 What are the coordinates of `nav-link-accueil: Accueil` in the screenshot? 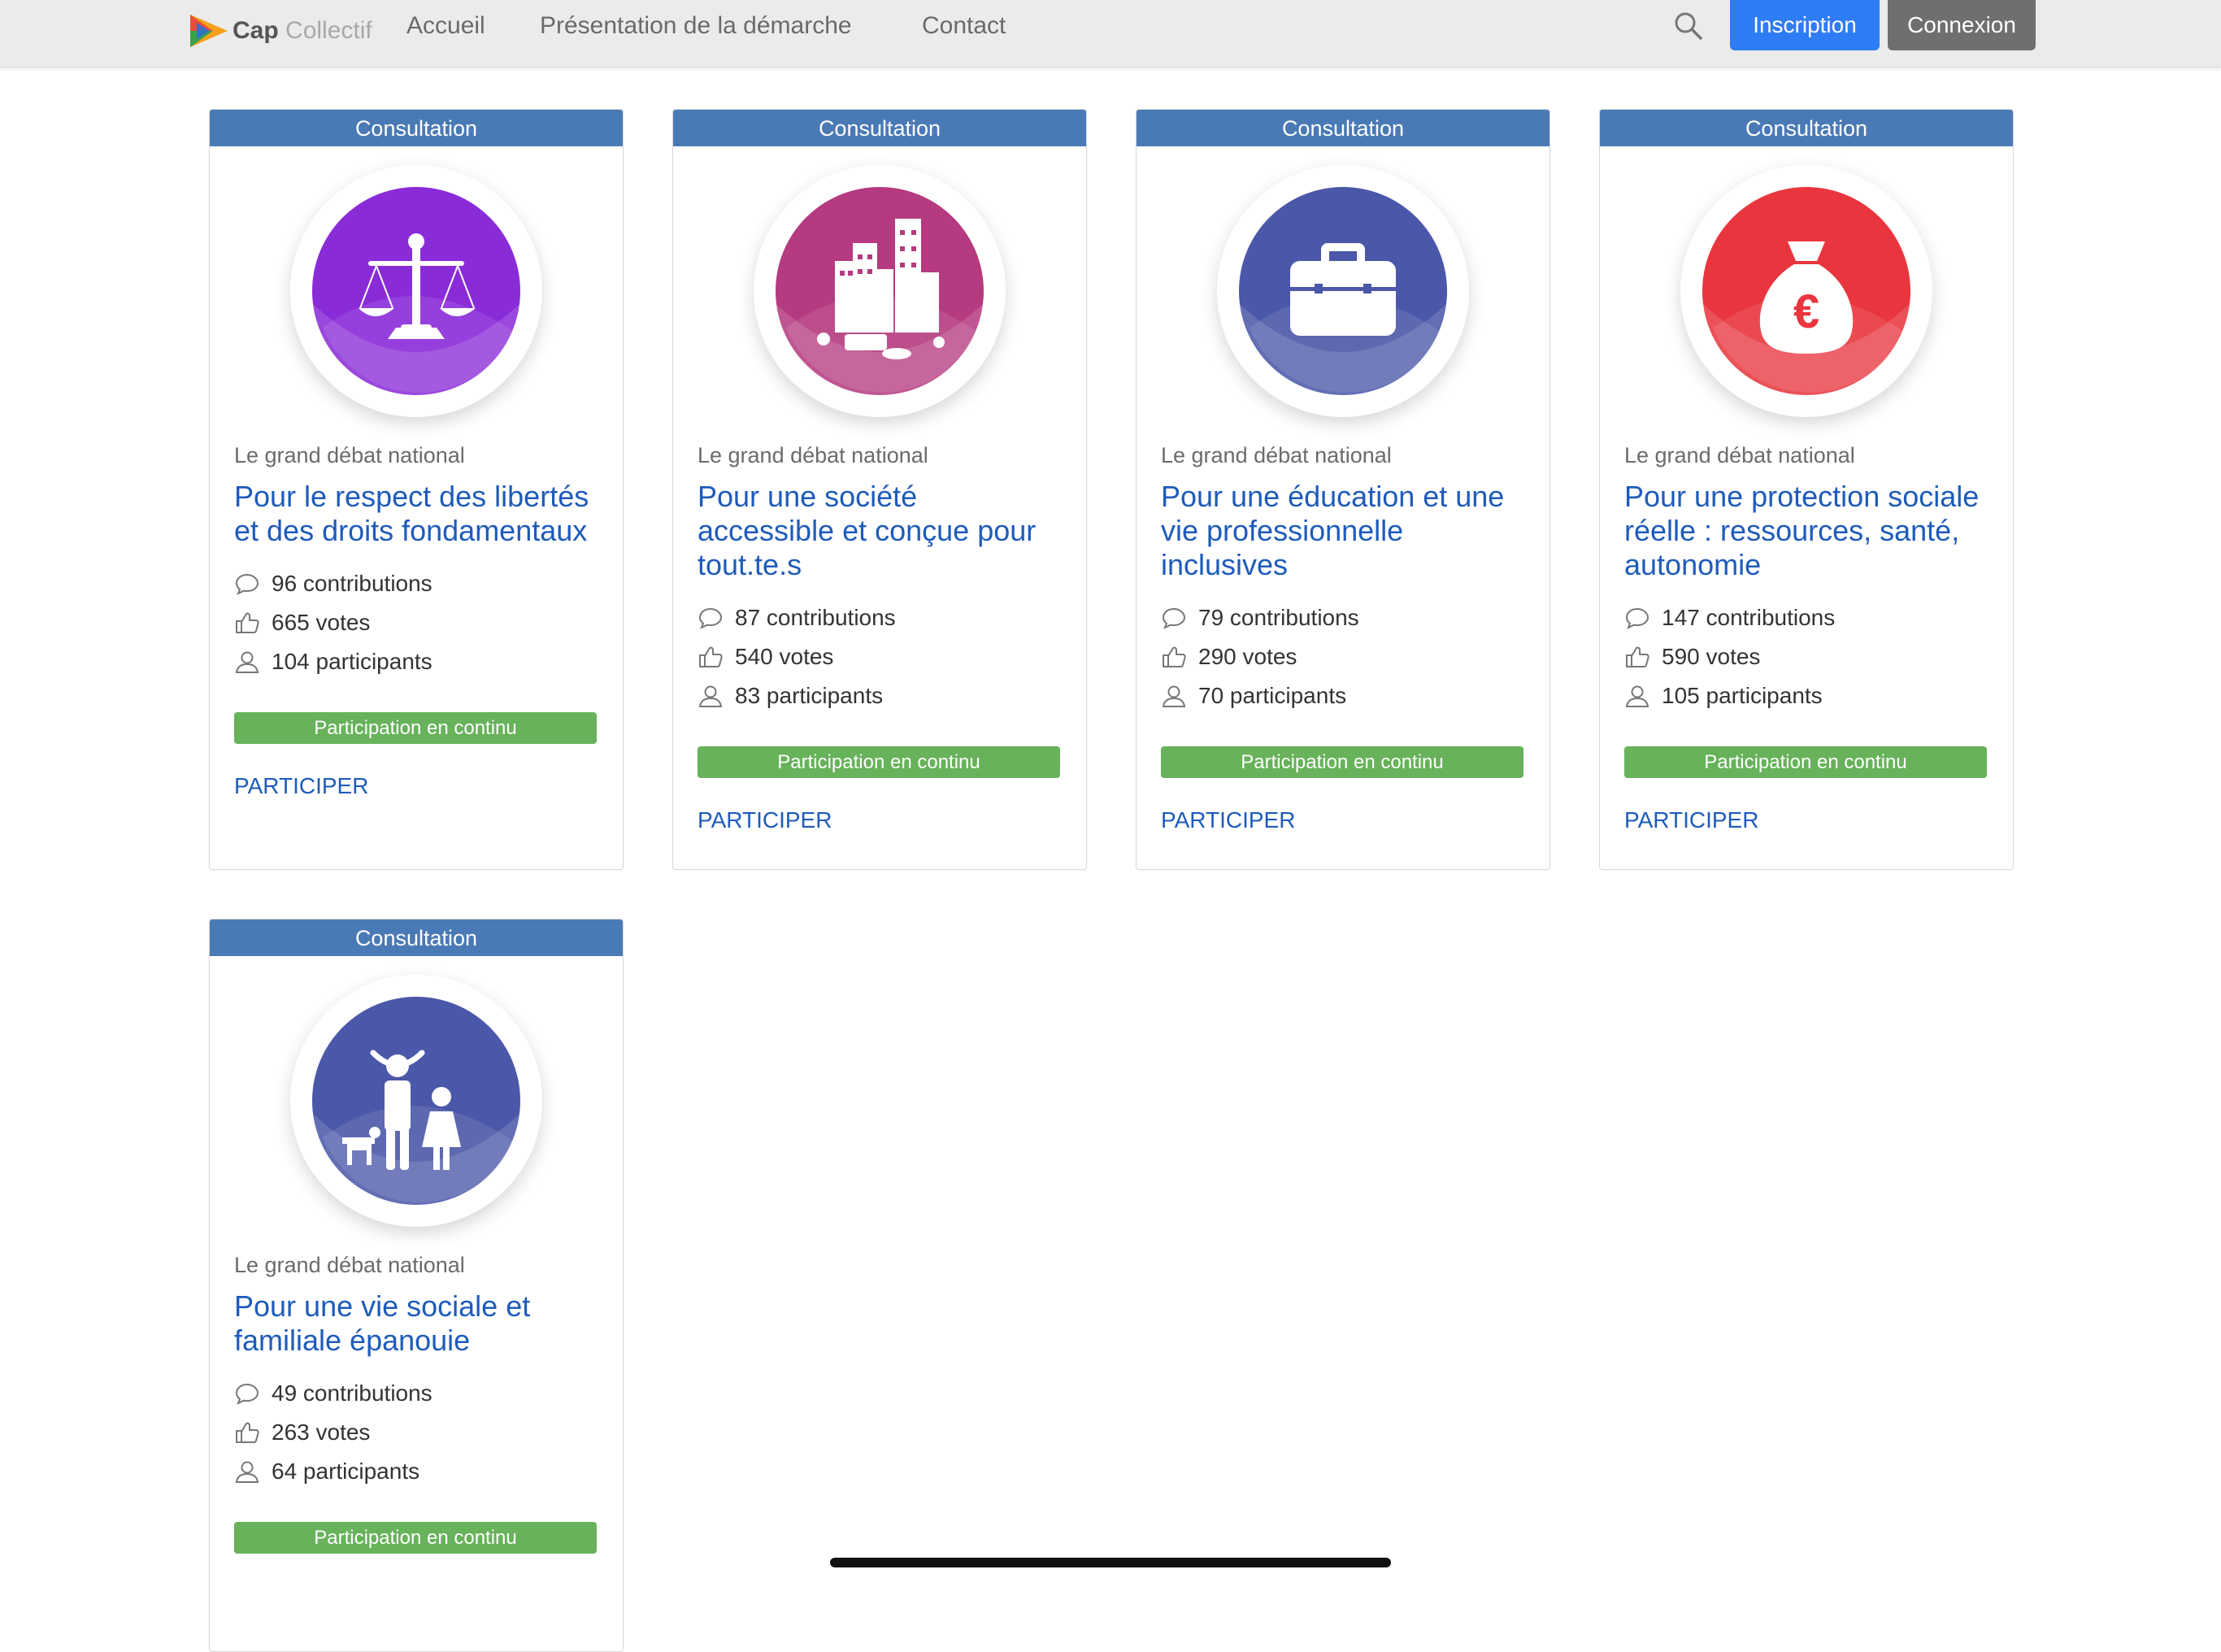 It's located at (445, 26).